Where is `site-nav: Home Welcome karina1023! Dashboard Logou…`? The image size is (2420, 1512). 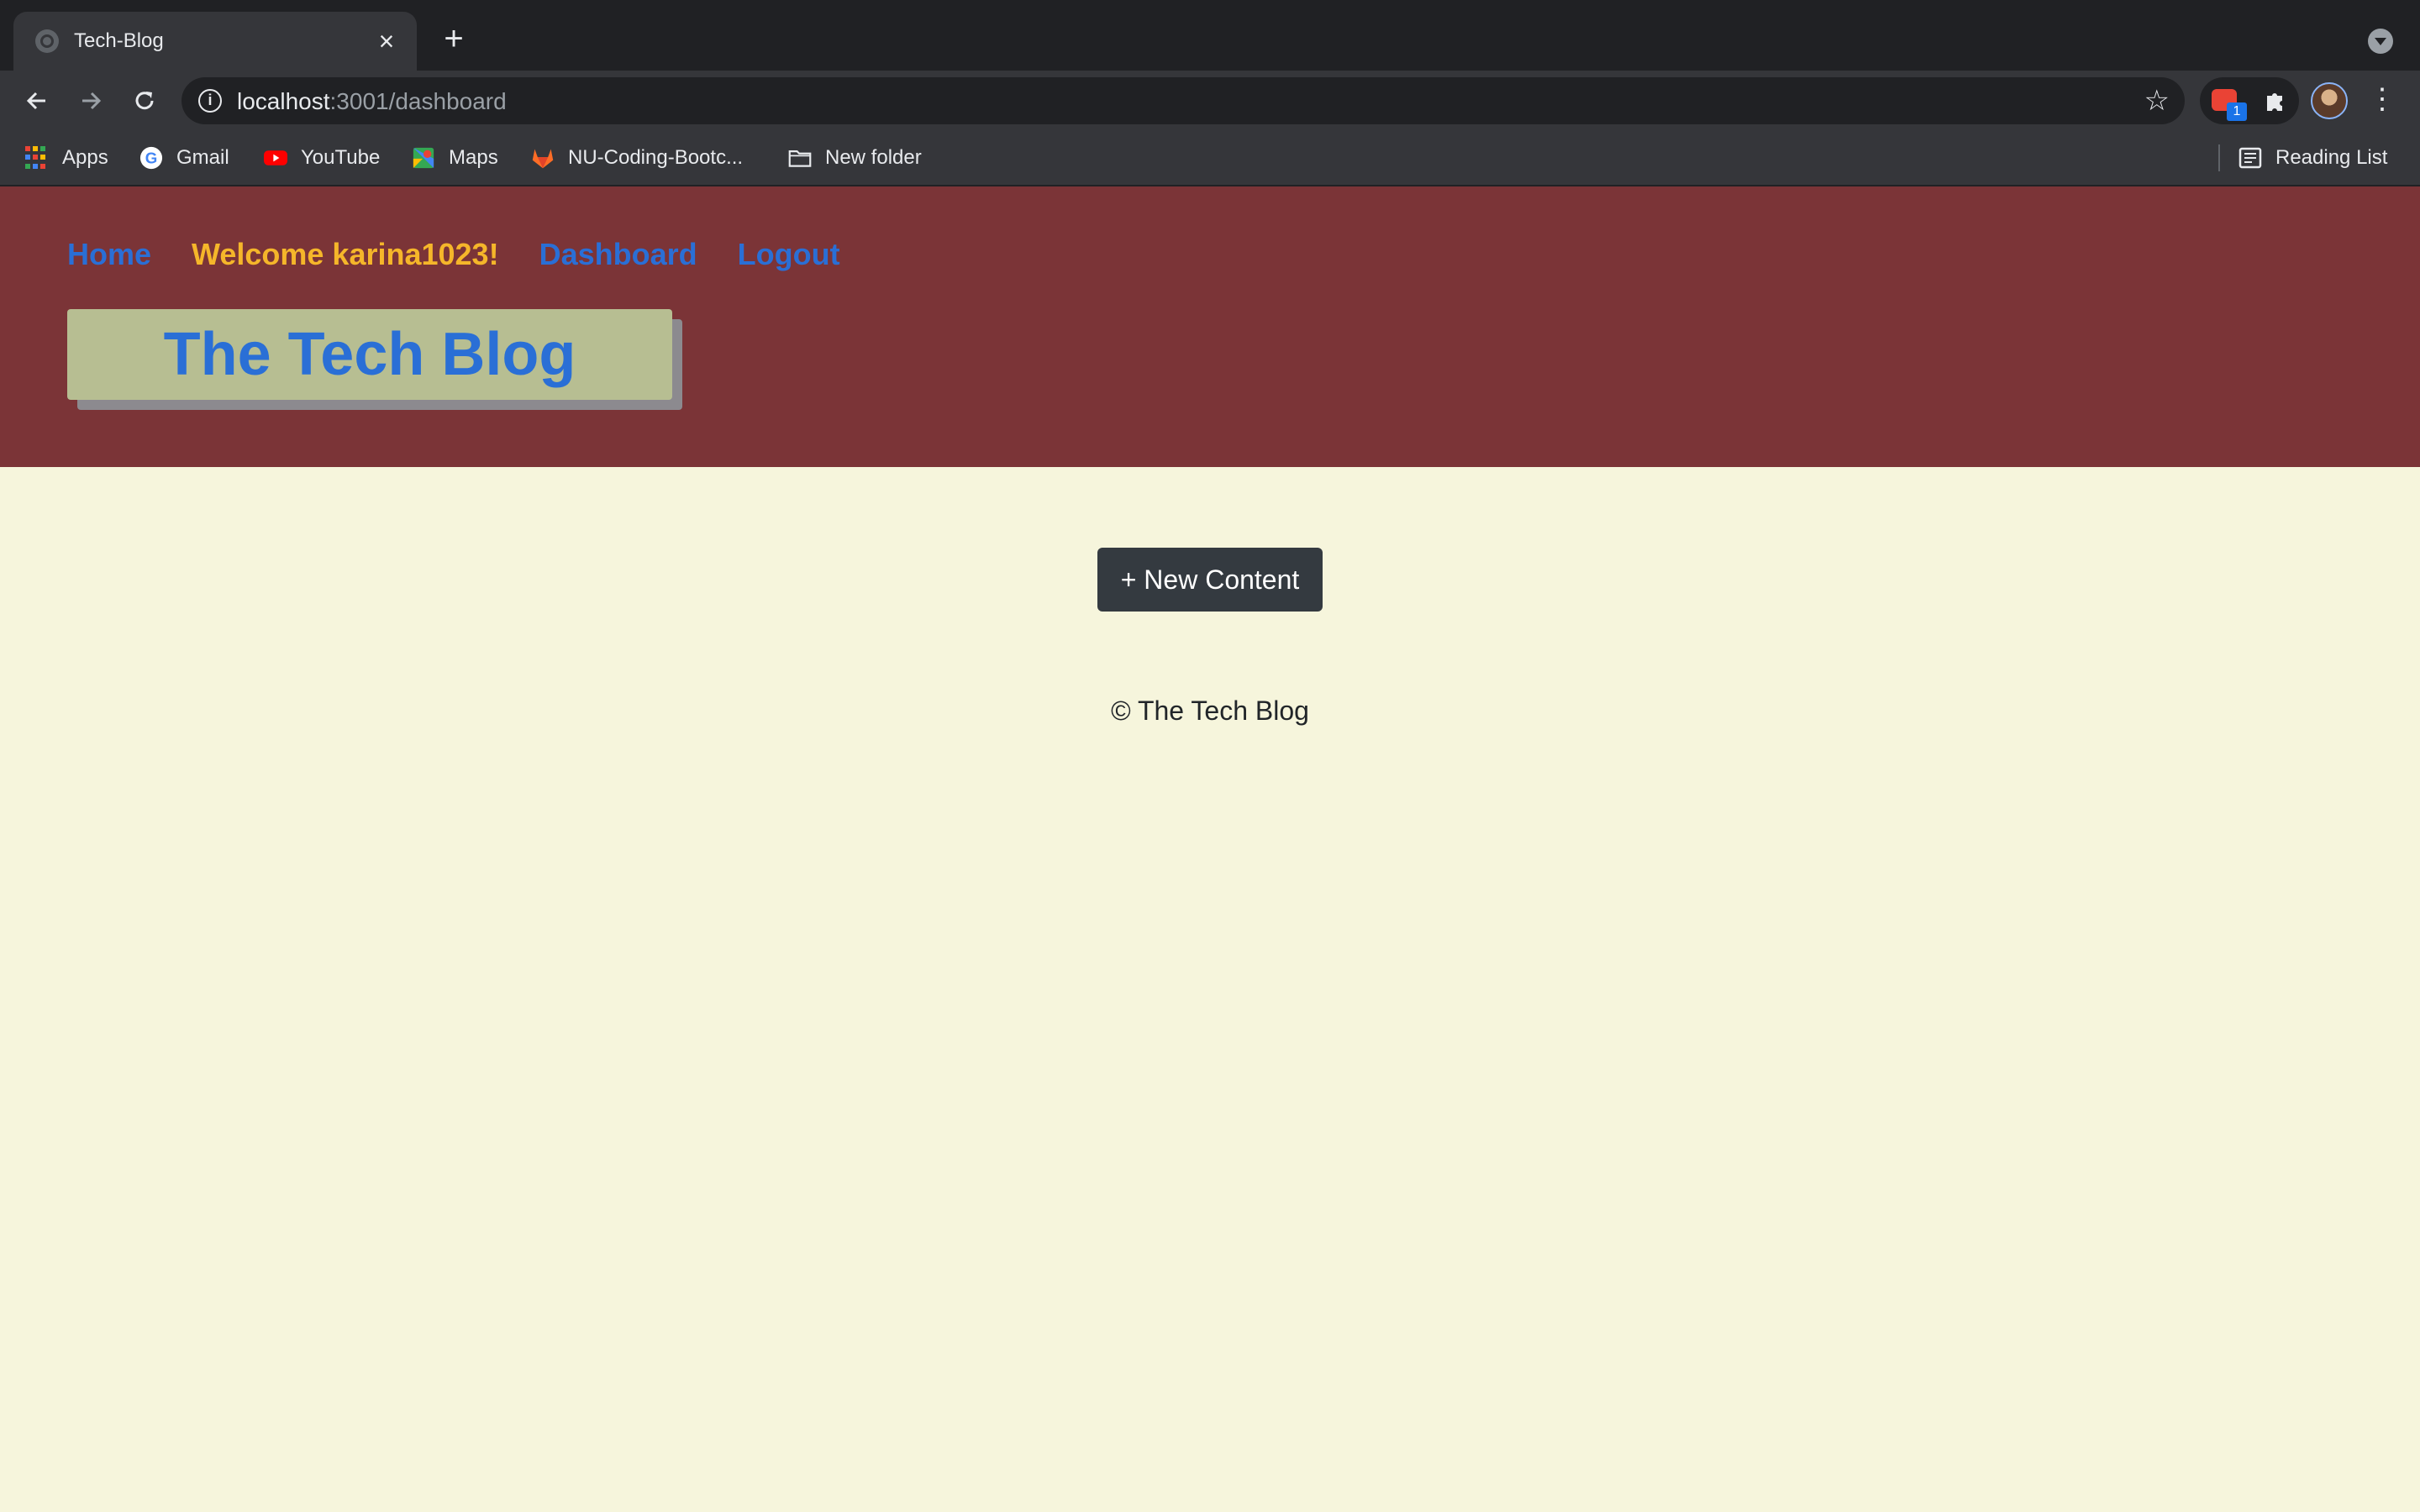
site-nav: Home Welcome karina1023! Dashboard Logou… is located at coordinates (453, 254).